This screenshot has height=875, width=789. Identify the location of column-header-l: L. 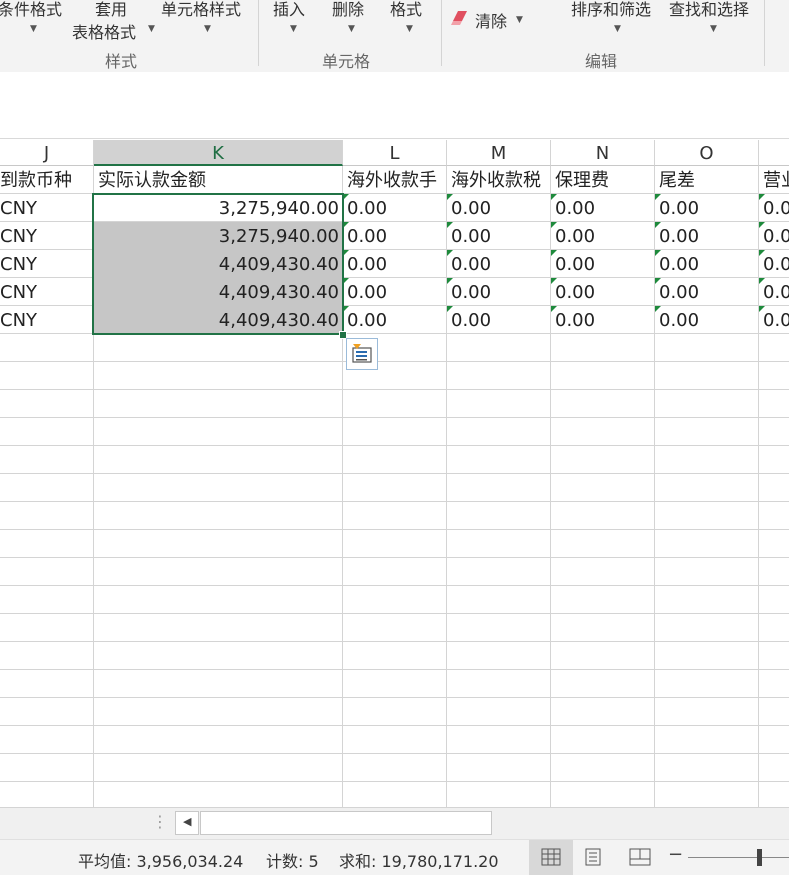
(395, 153).